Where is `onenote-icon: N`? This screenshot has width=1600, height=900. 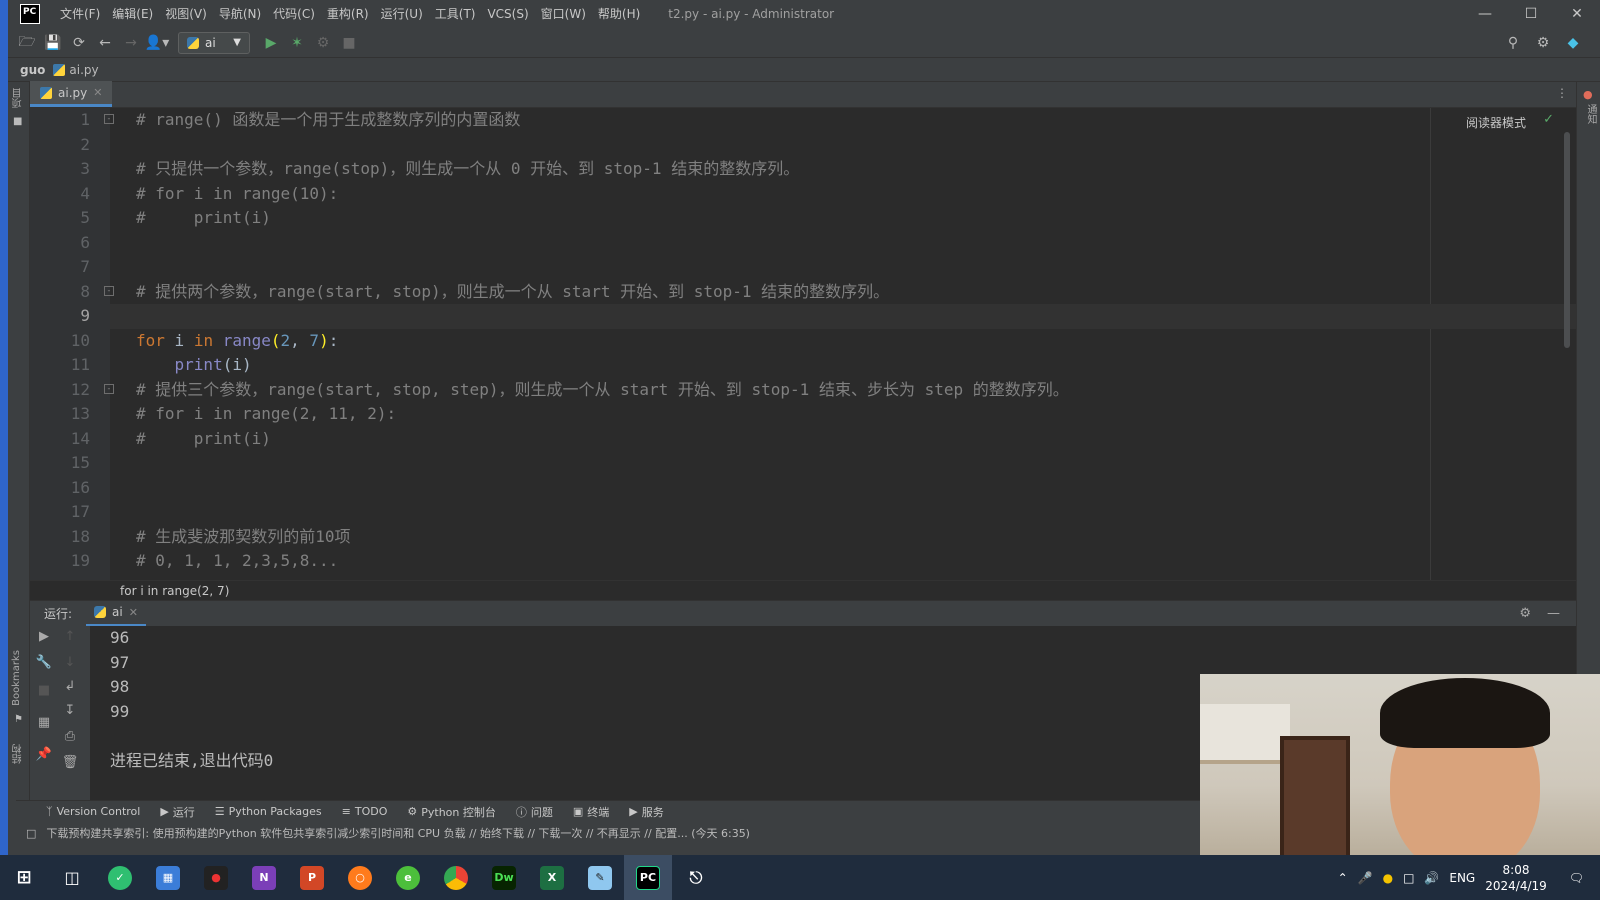
onenote-icon: N is located at coordinates (264, 877).